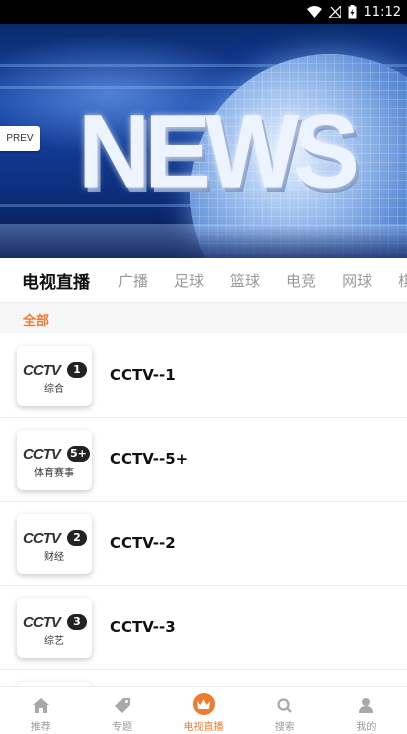 The height and width of the screenshot is (734, 407). I want to click on wifi-icon, so click(314, 12).